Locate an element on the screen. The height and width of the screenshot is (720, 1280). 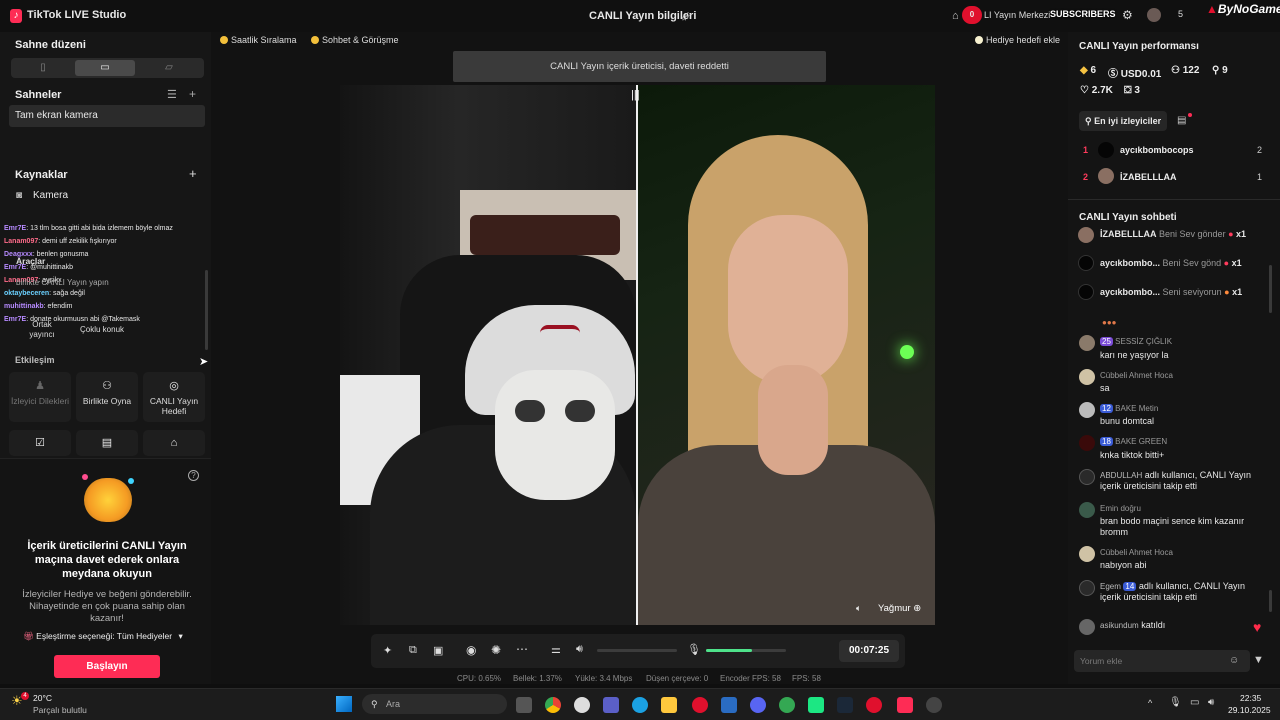
portrait-layout-icon: ▯ is located at coordinates (43, 68).